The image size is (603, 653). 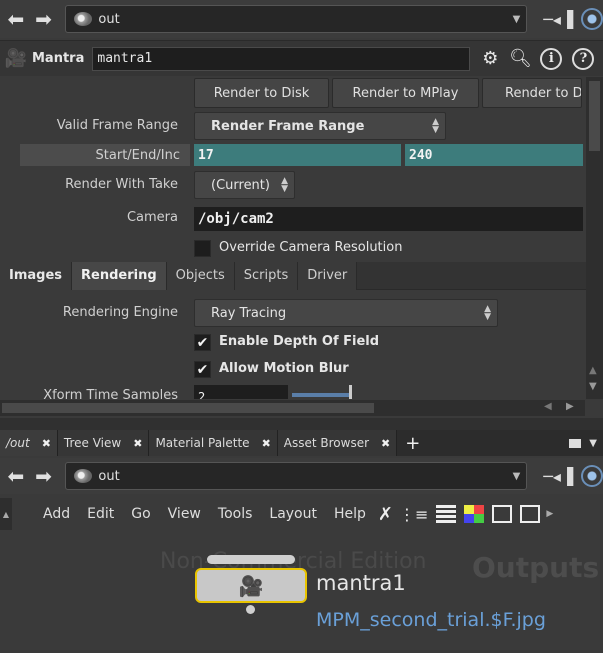 What do you see at coordinates (241, 392) in the screenshot?
I see `xform-time-samples-field: 2` at bounding box center [241, 392].